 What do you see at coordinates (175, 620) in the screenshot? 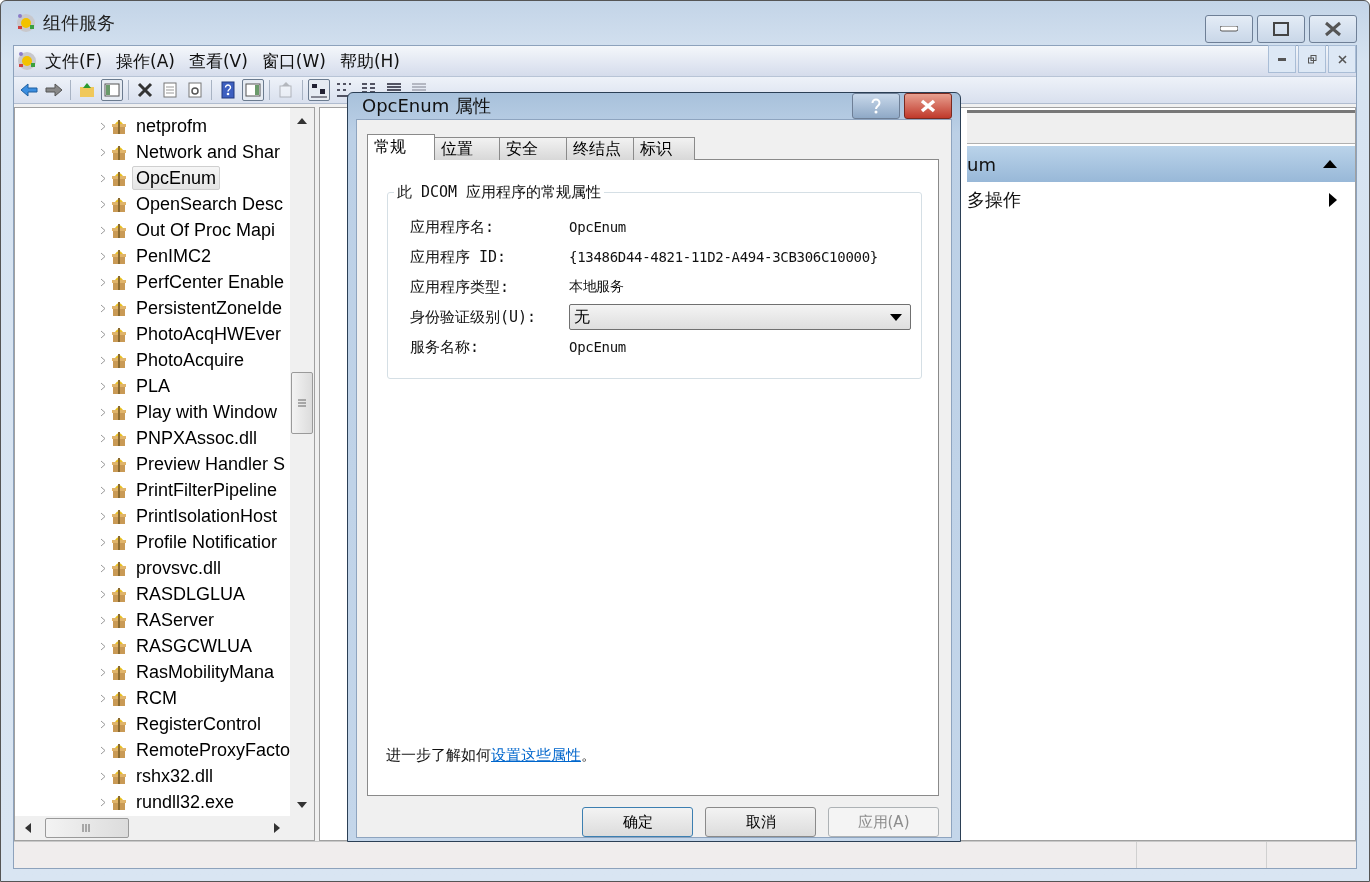
I see `tree-item: RAServer` at bounding box center [175, 620].